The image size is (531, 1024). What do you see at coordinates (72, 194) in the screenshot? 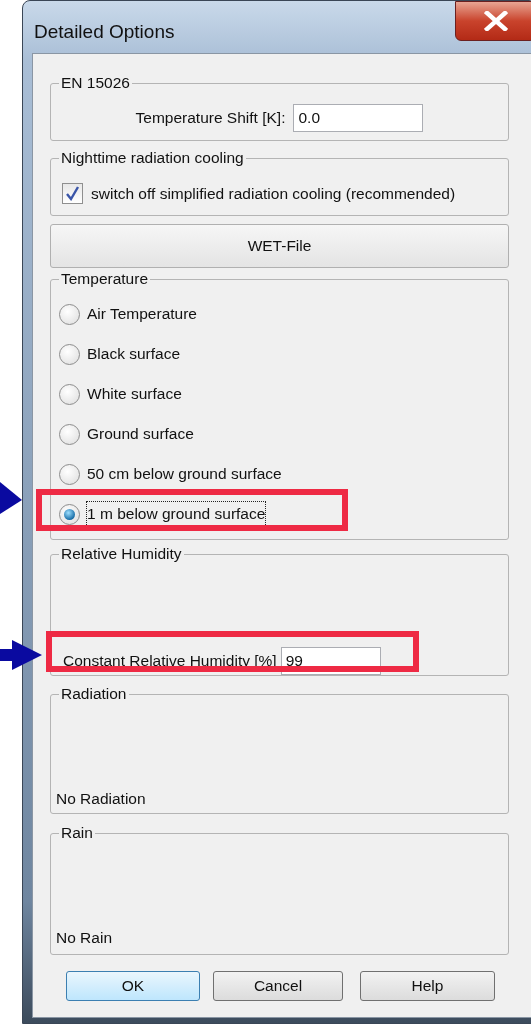
I see `checkbox` at bounding box center [72, 194].